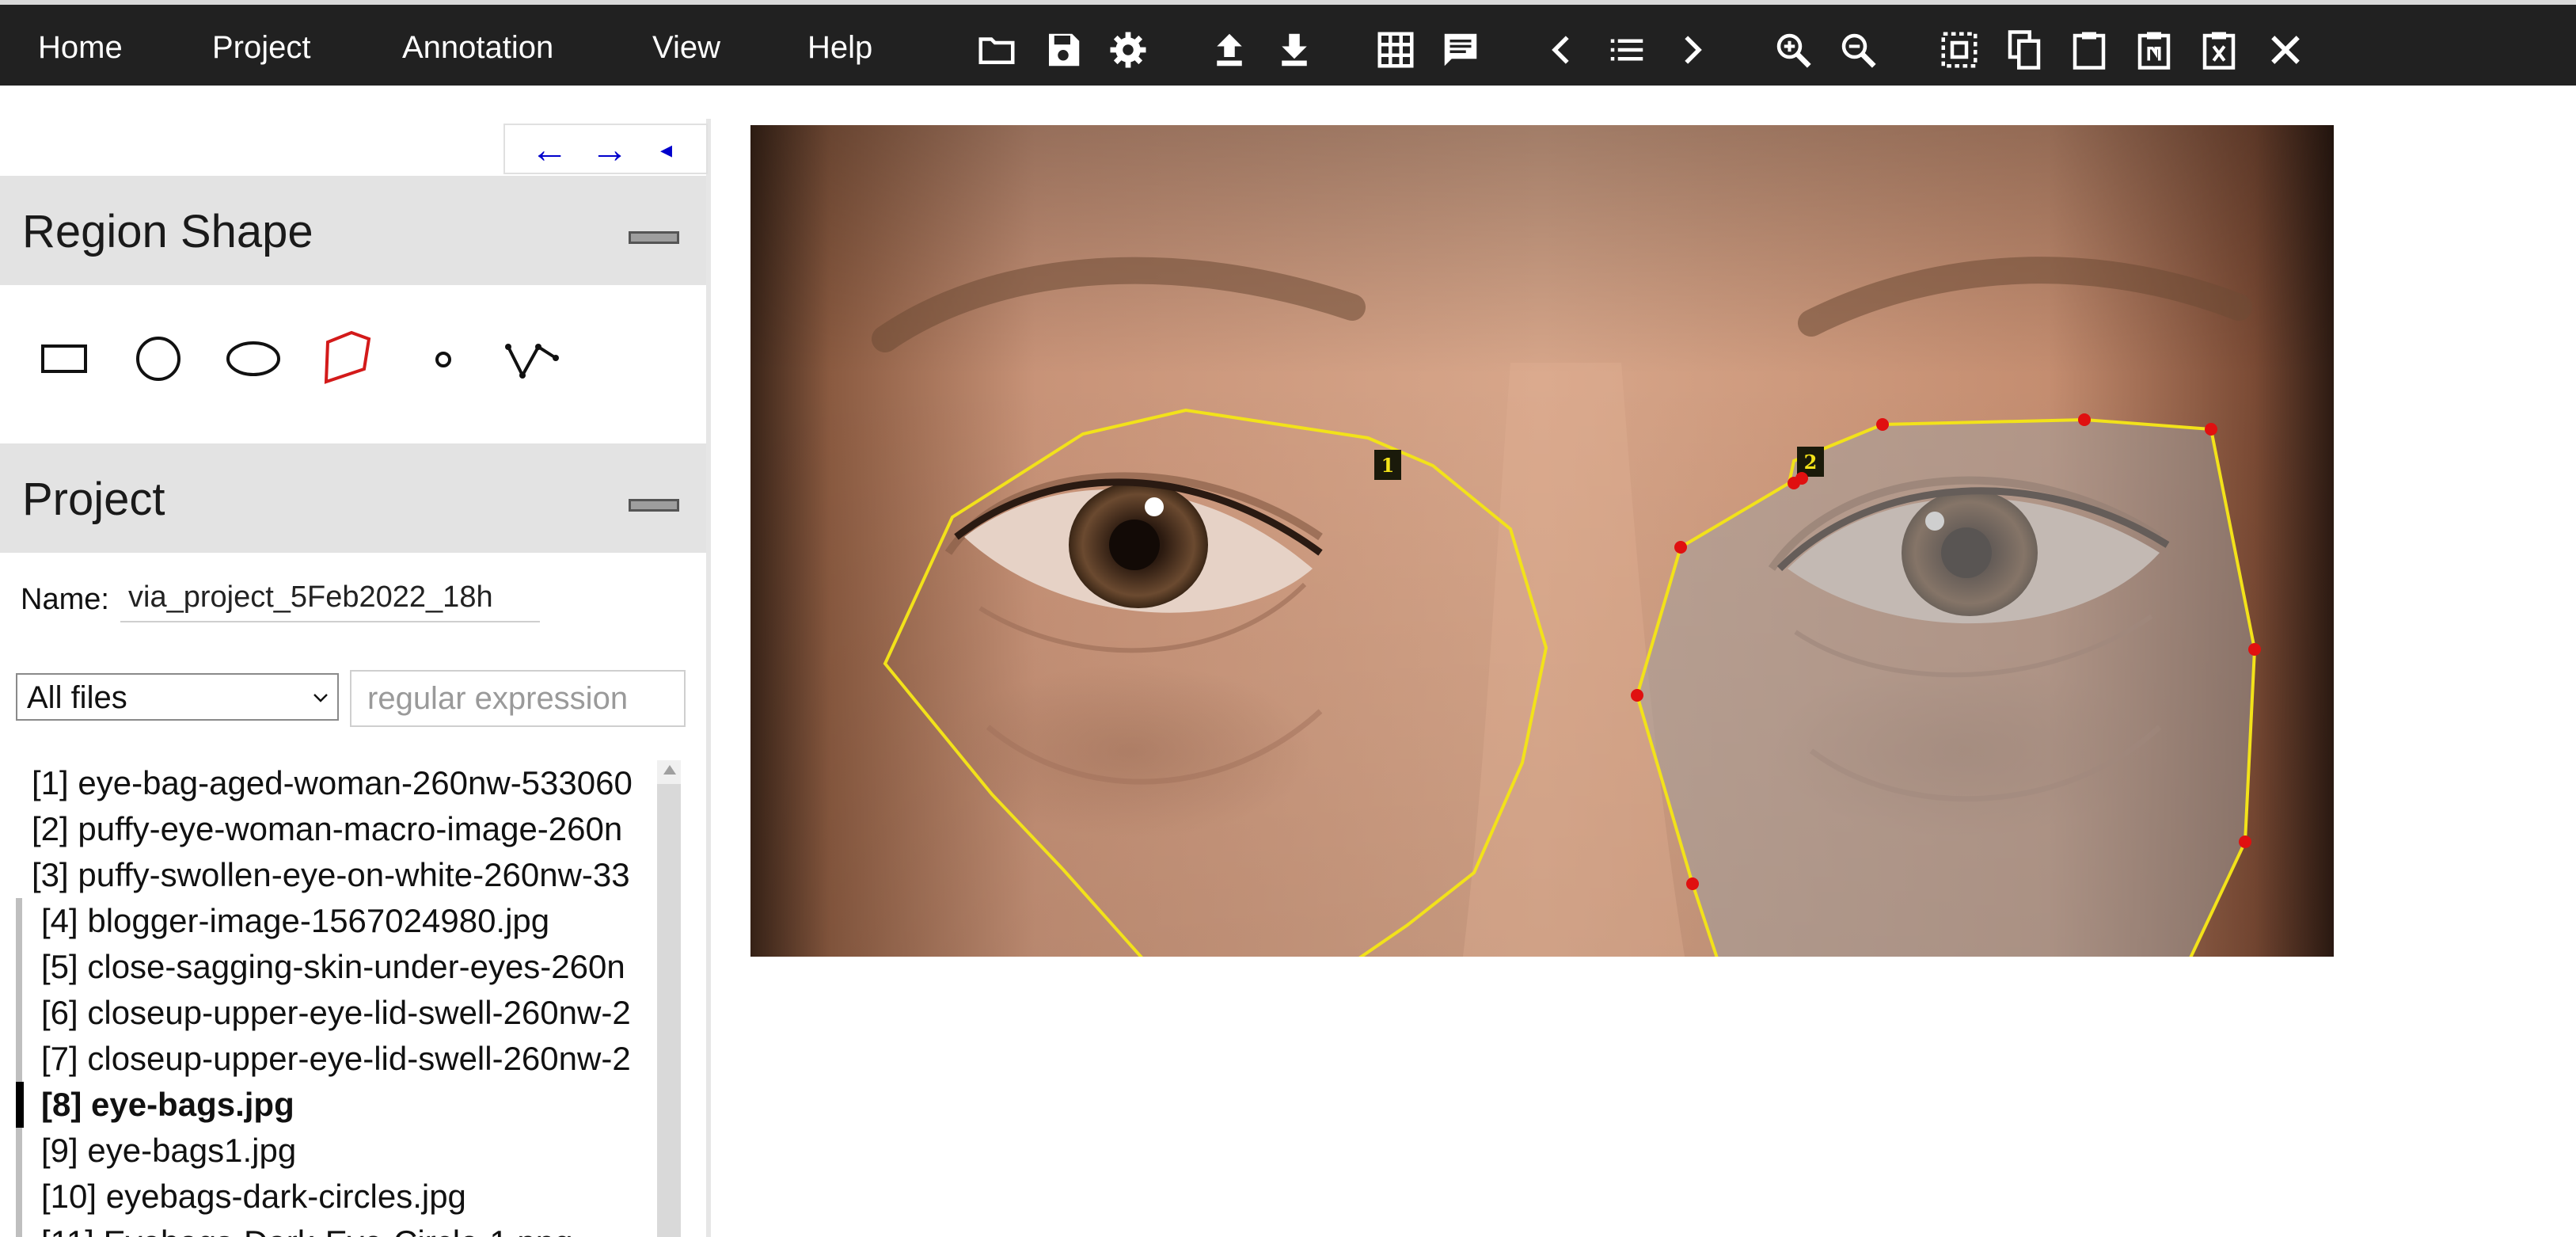  What do you see at coordinates (329, 829) in the screenshot?
I see `list-item: [2] puffy-eye-woman-macro-image-260n` at bounding box center [329, 829].